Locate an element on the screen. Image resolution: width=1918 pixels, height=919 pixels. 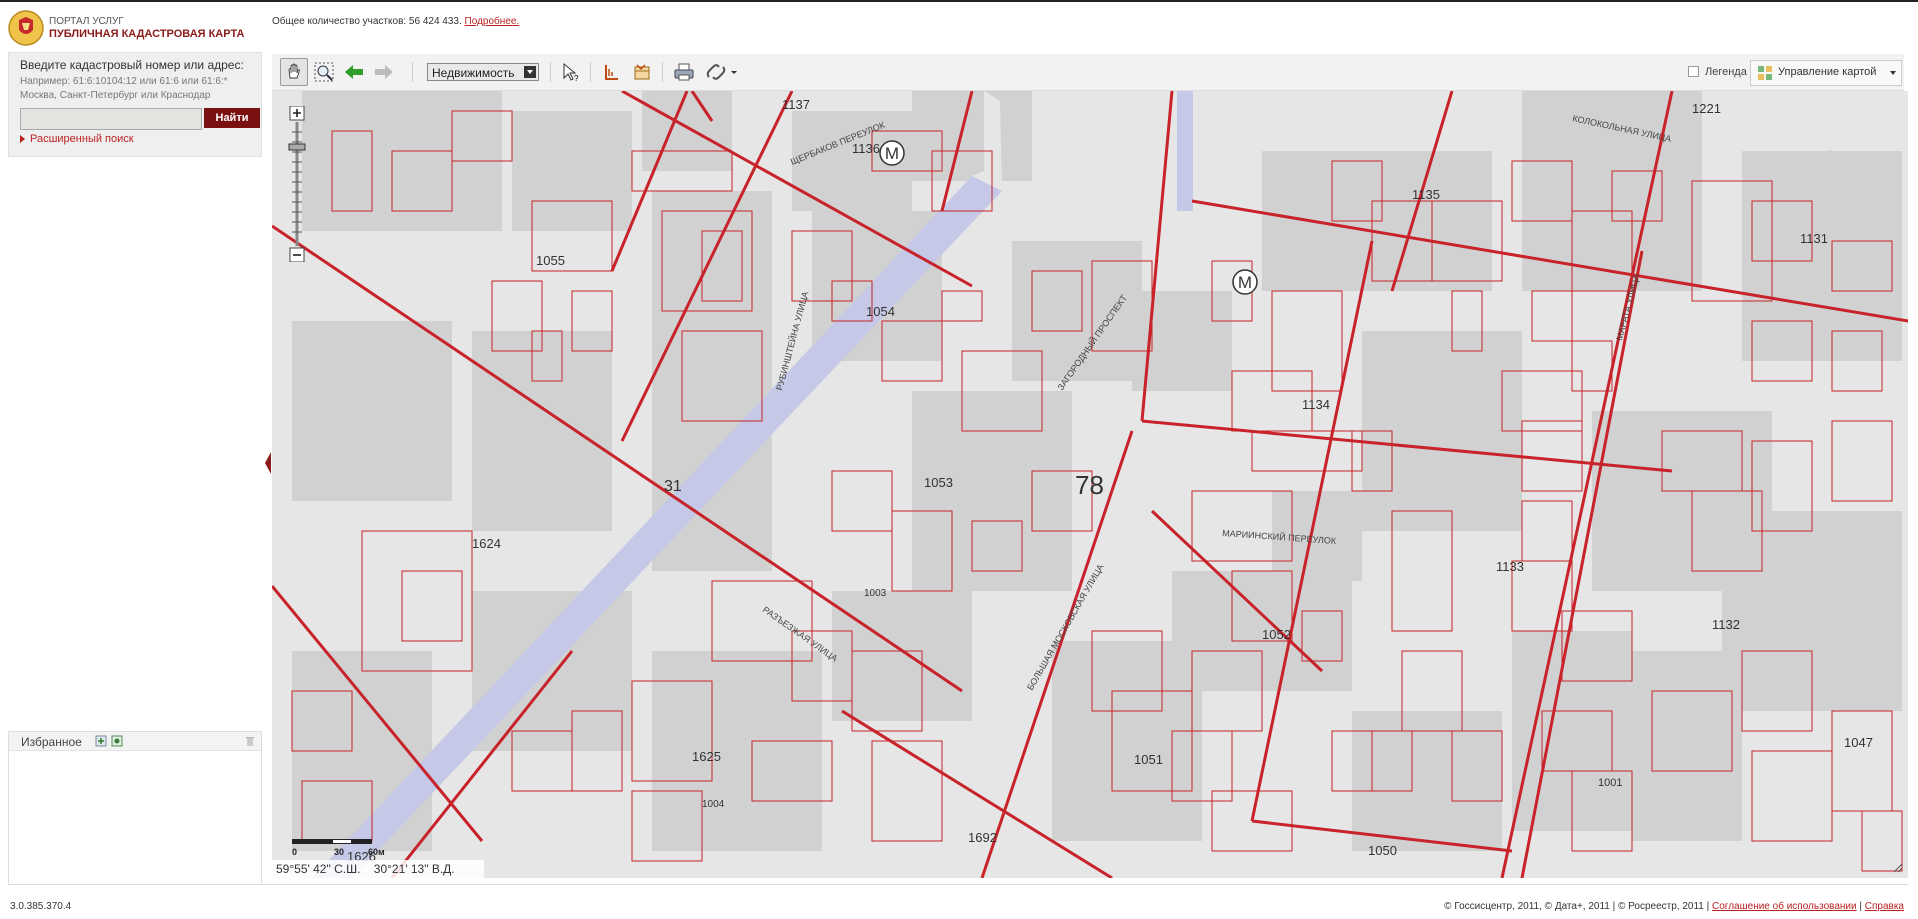
search-input is located at coordinates (111, 119).